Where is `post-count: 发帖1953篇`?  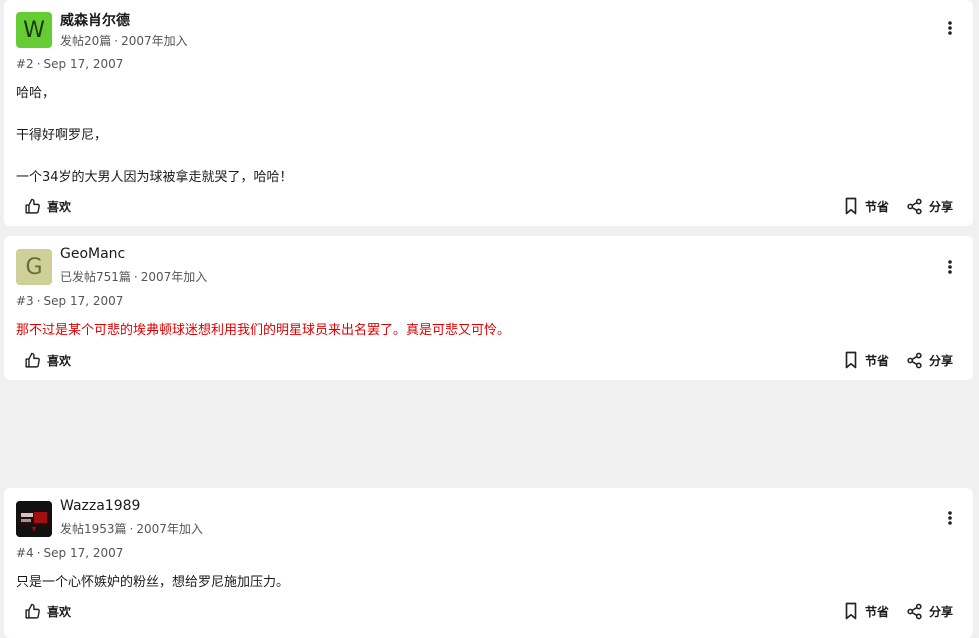 post-count: 发帖1953篇 is located at coordinates (93, 529).